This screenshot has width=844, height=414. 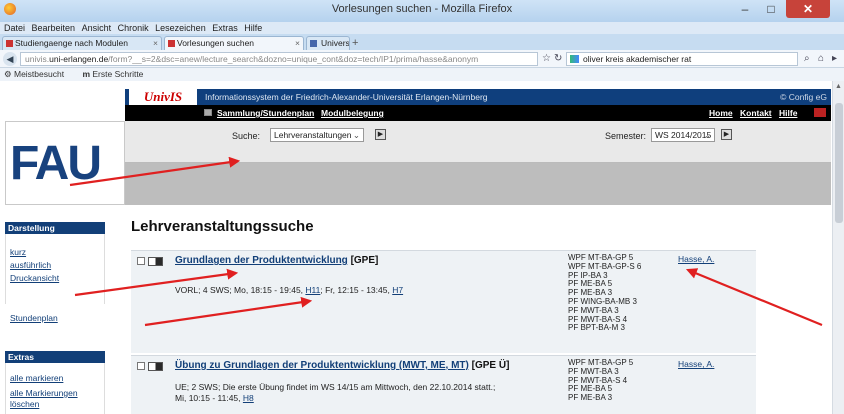 What do you see at coordinates (248, 398) in the screenshot?
I see `room-link: H8` at bounding box center [248, 398].